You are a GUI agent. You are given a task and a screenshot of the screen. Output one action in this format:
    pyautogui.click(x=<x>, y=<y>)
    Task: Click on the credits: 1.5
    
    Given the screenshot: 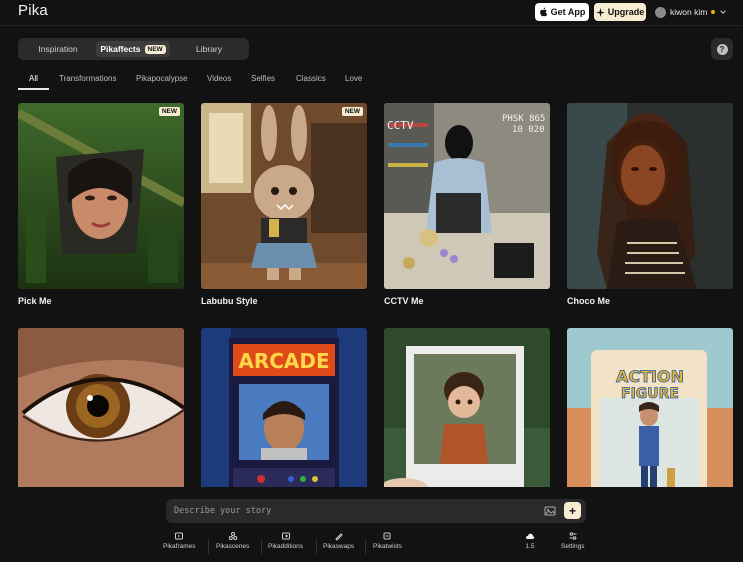 What is the action you would take?
    pyautogui.click(x=530, y=544)
    